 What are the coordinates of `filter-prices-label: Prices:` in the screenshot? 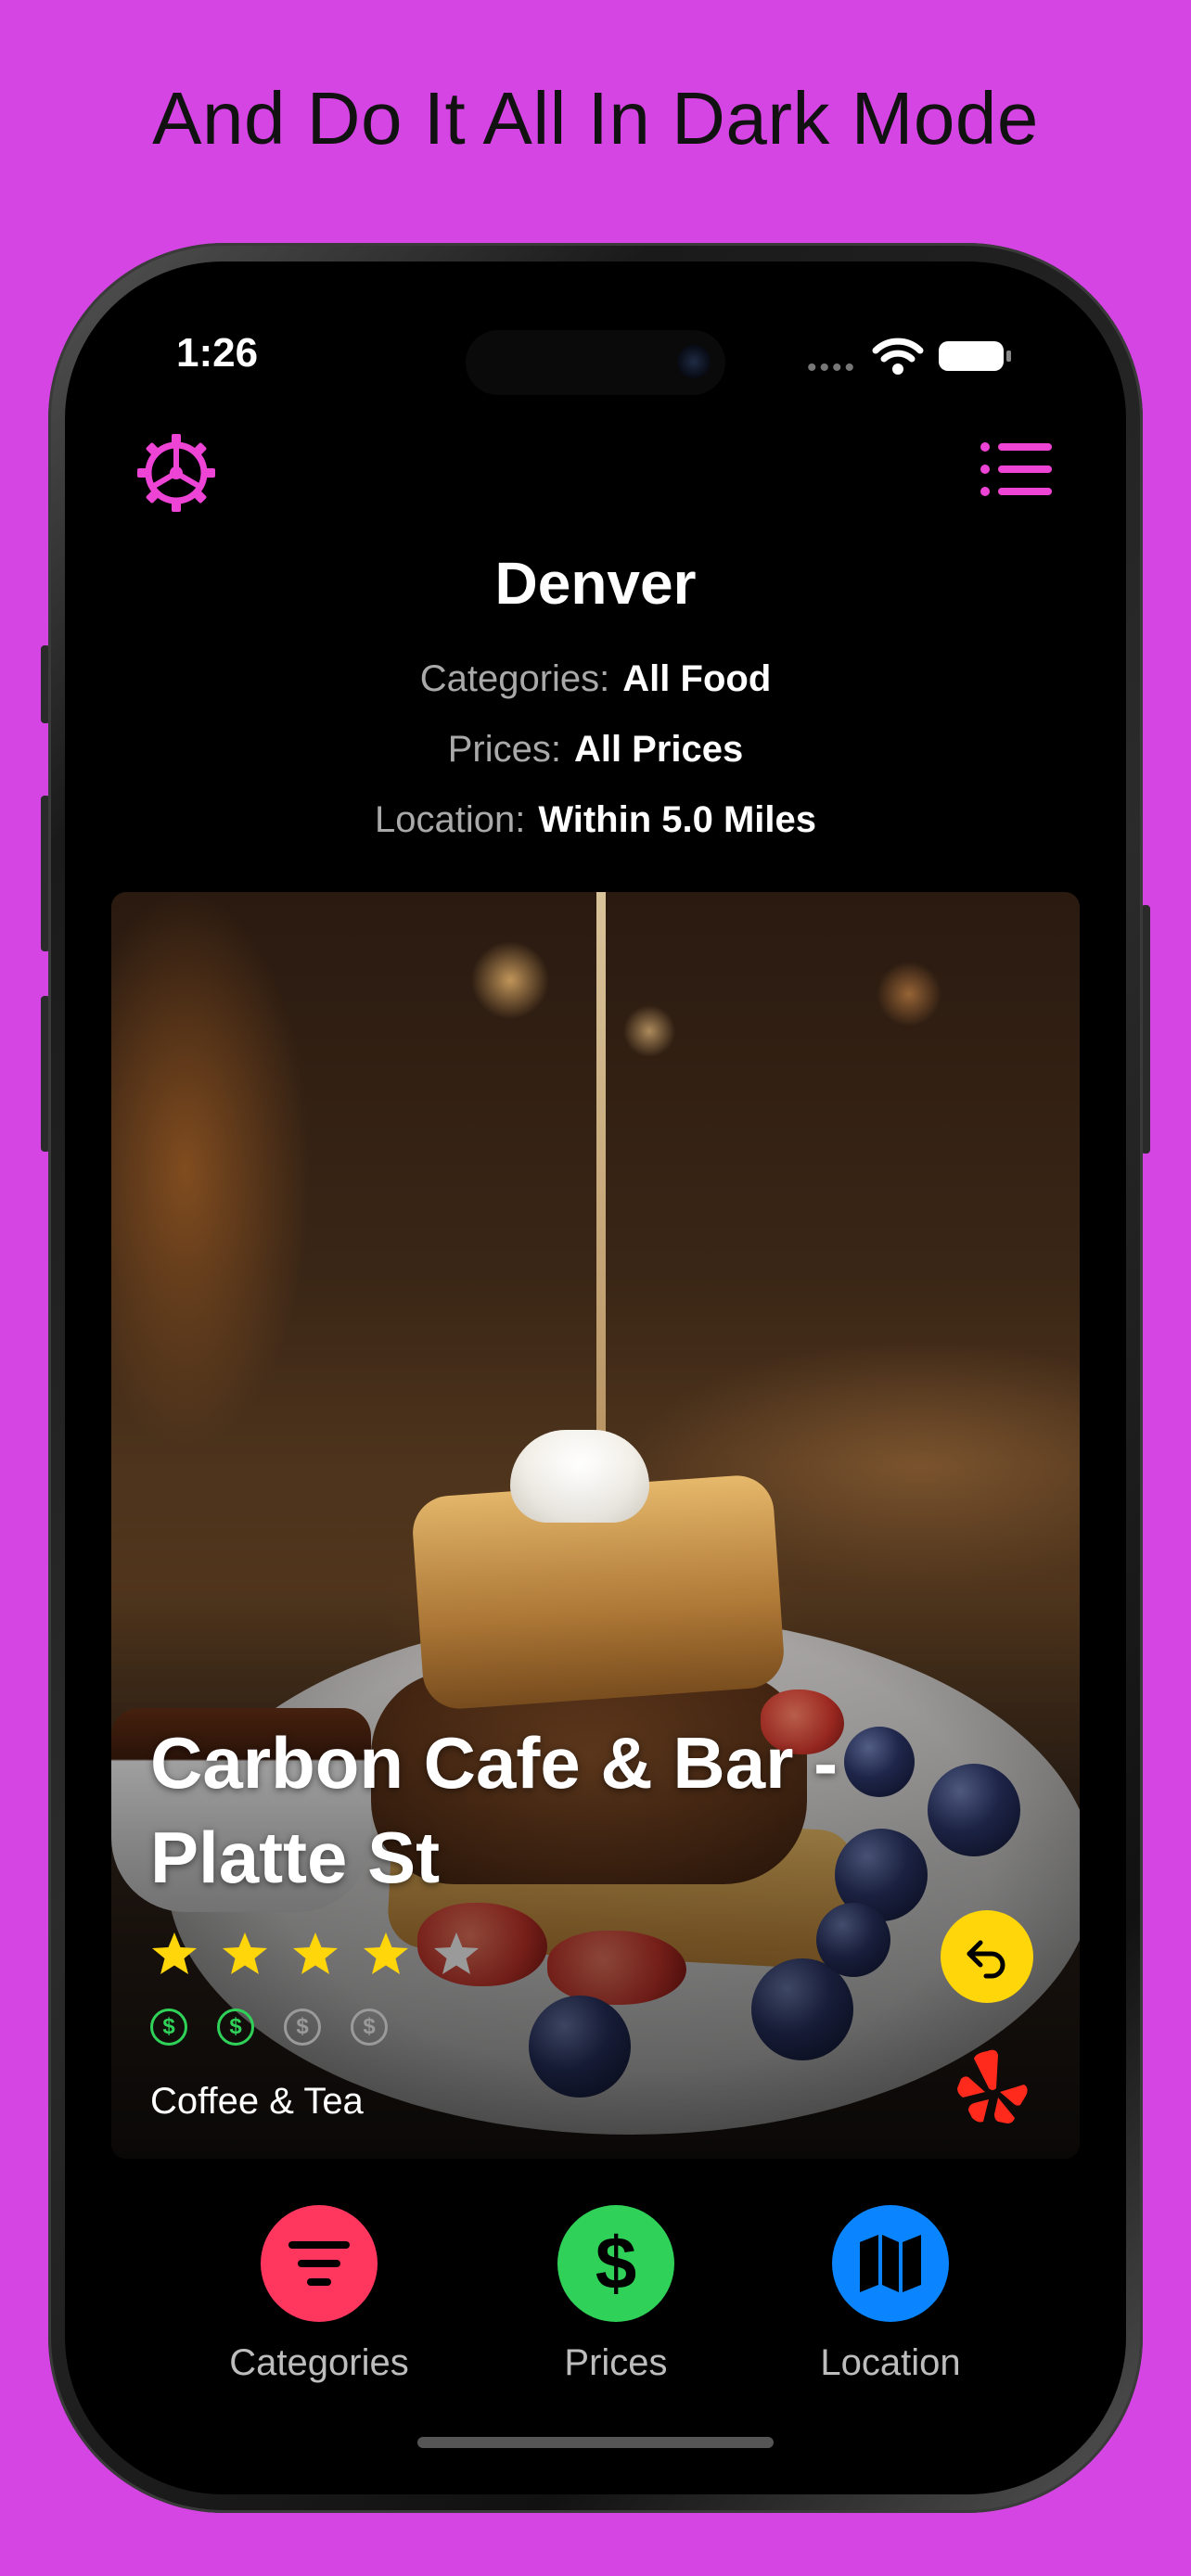 It's located at (504, 749).